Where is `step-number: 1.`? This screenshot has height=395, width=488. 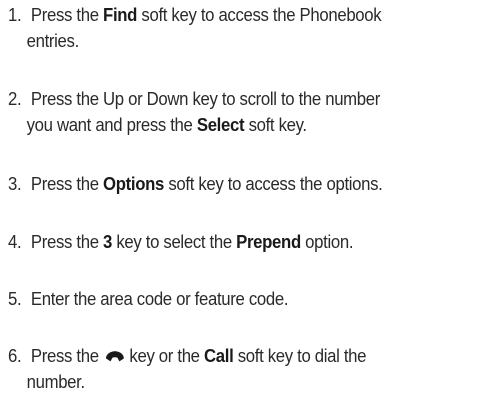 step-number: 1. is located at coordinates (15, 15).